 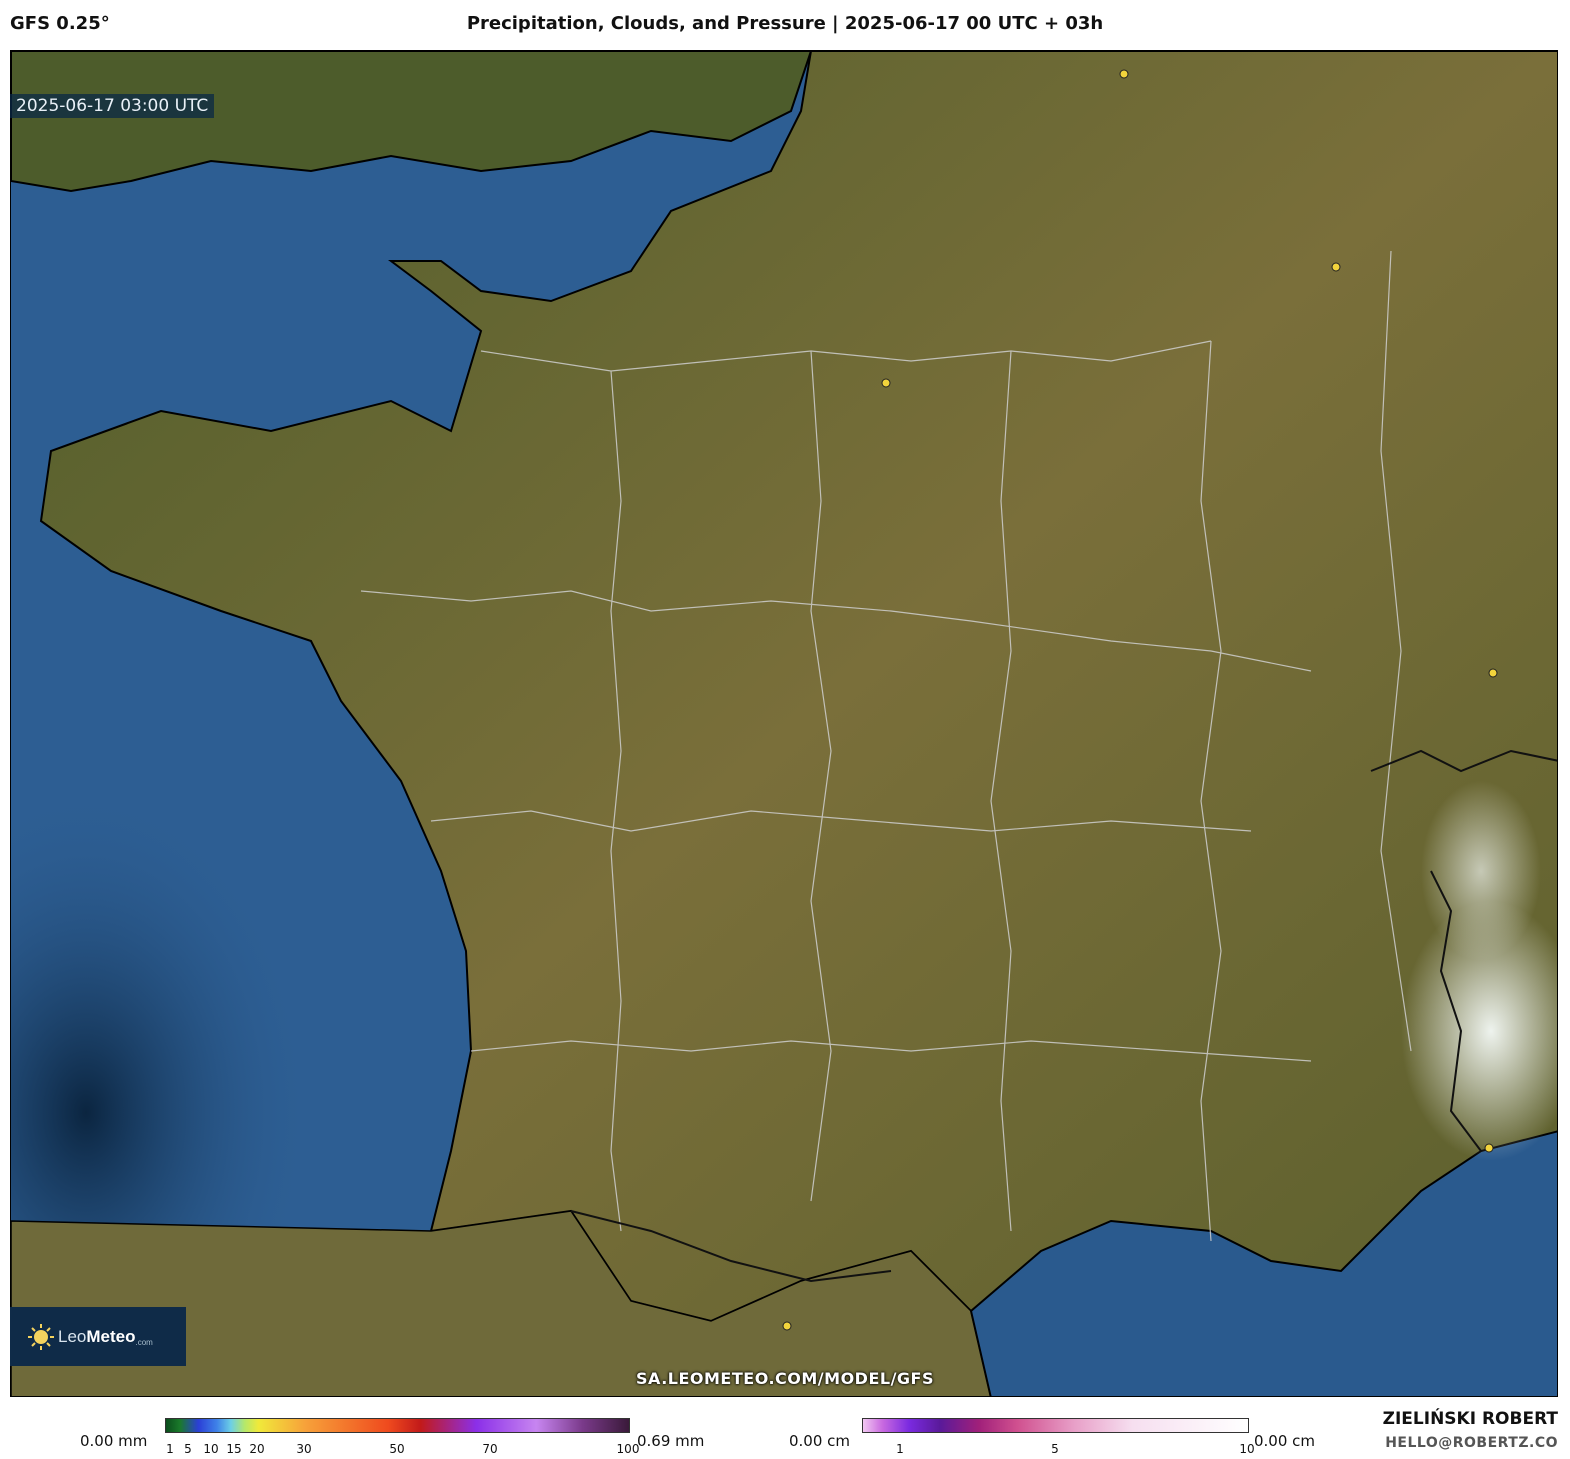 What do you see at coordinates (900, 1449) in the screenshot?
I see `snow-tick: 1` at bounding box center [900, 1449].